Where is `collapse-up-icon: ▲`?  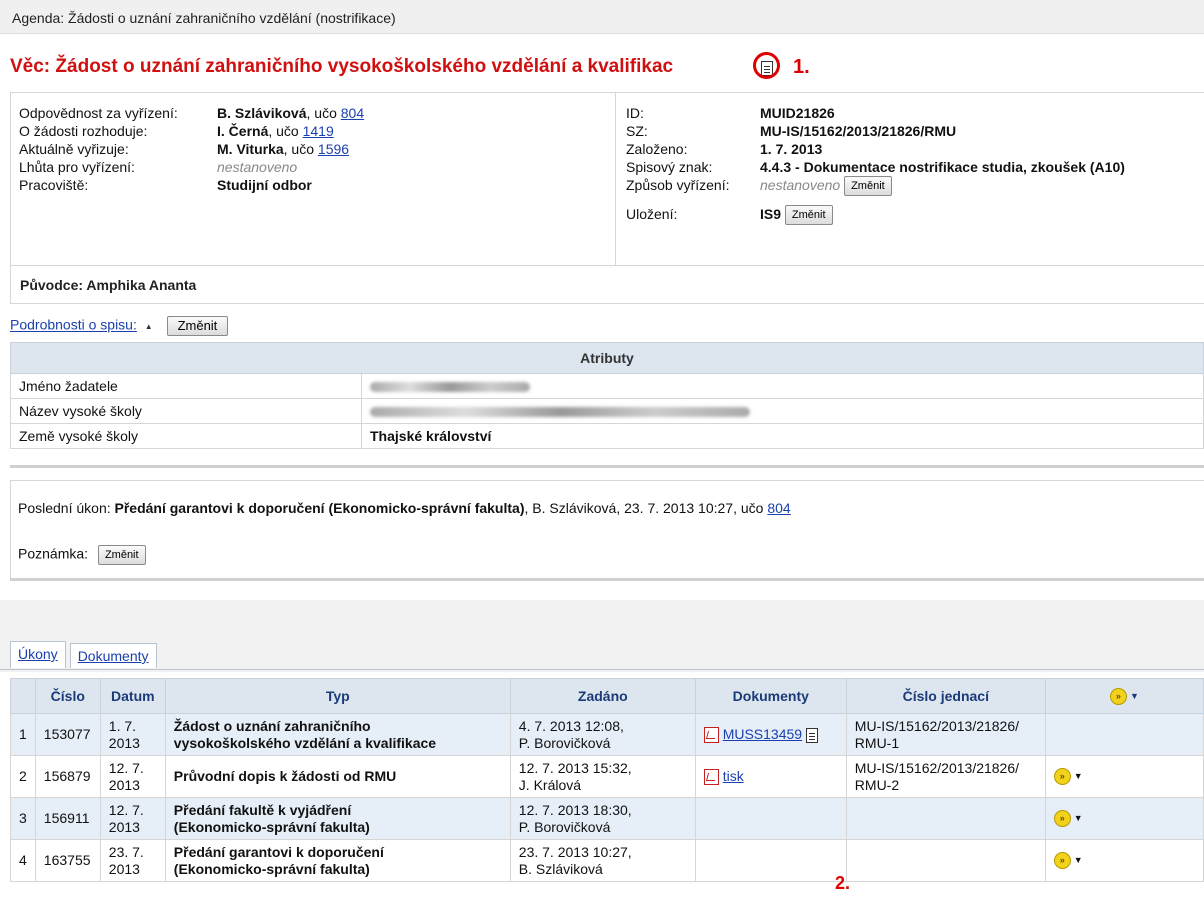 collapse-up-icon: ▲ is located at coordinates (149, 326).